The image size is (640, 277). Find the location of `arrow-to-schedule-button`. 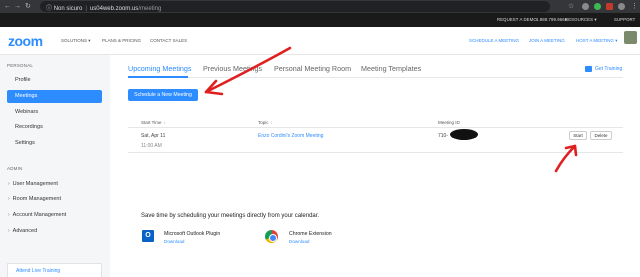

arrow-to-schedule-button is located at coordinates (248, 70).